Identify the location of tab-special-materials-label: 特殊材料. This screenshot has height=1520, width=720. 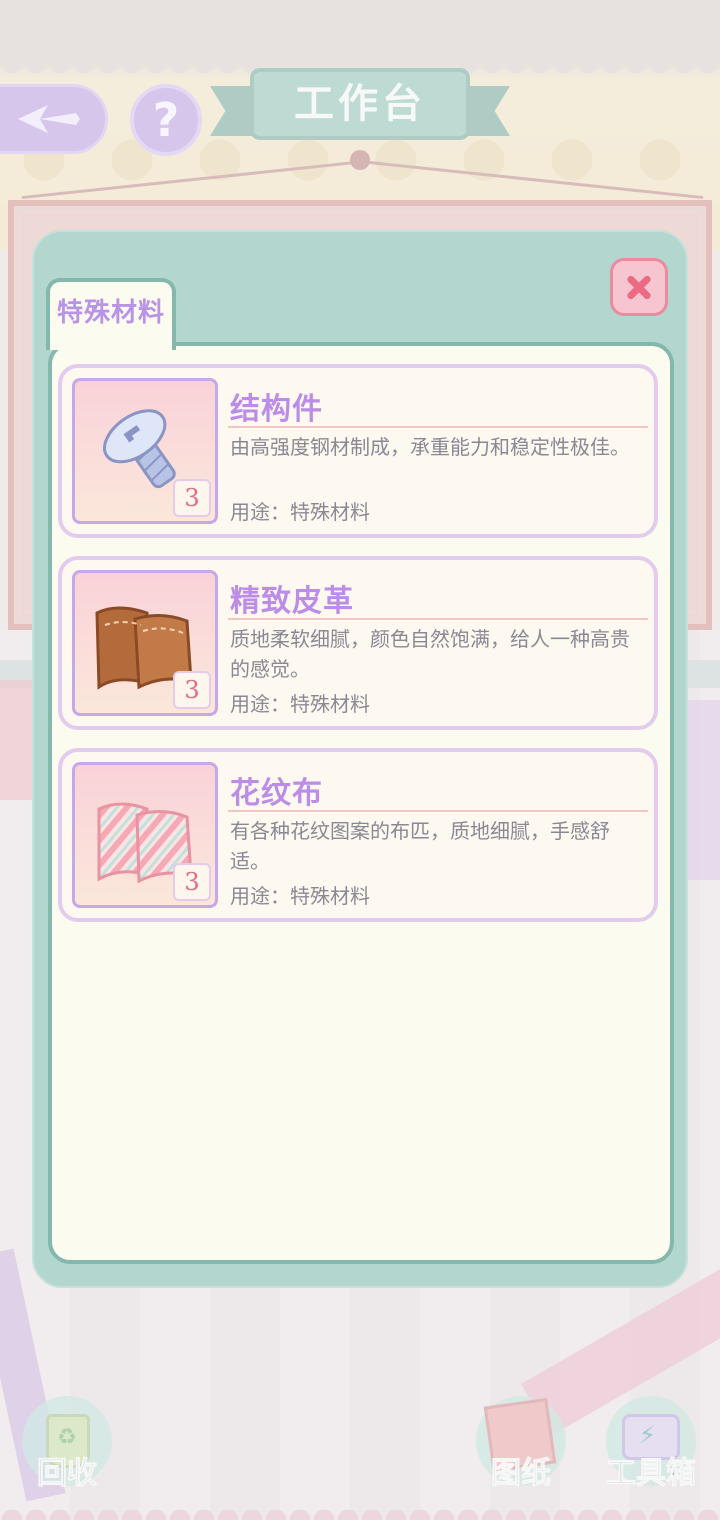
(110, 313).